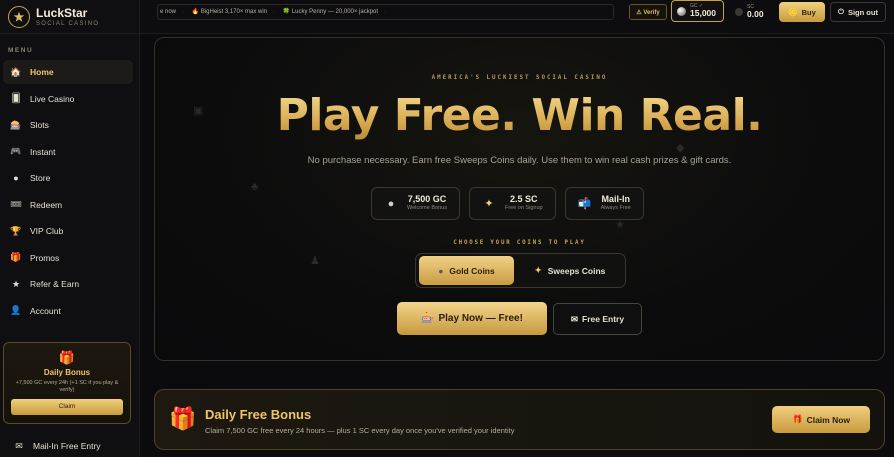 This screenshot has width=894, height=457. I want to click on sidebar-item-label: Live Casino, so click(52, 98).